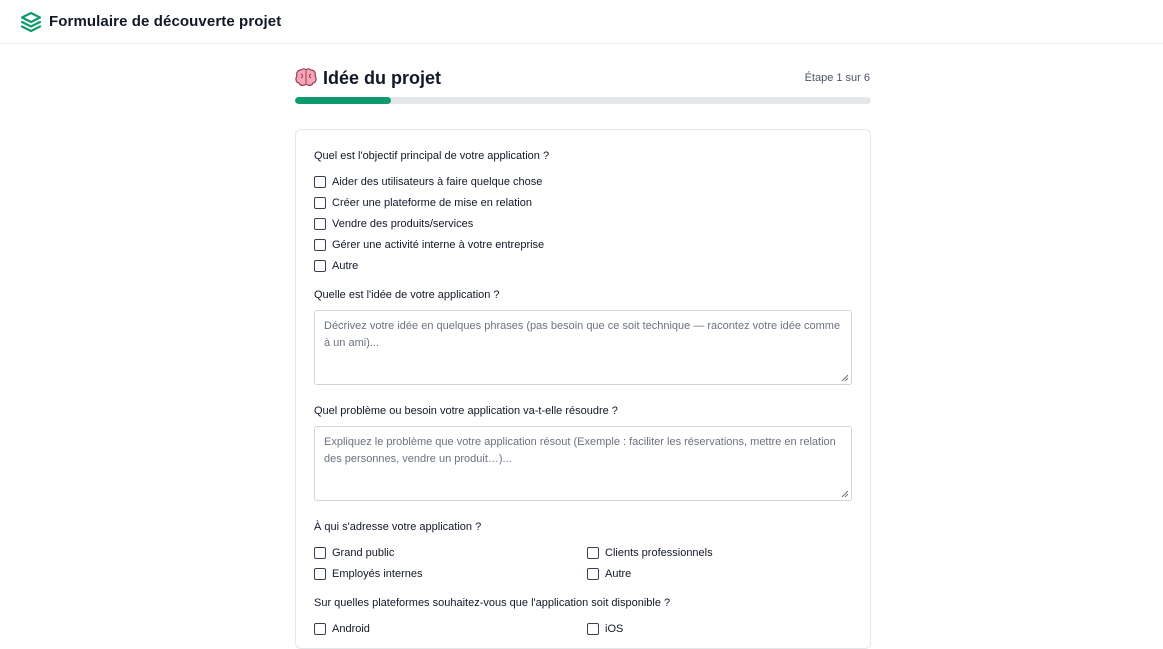 The width and height of the screenshot is (1163, 649). Describe the element at coordinates (583, 78) in the screenshot. I see `step-header: Idée du projet Étape 1 sur 6` at that location.